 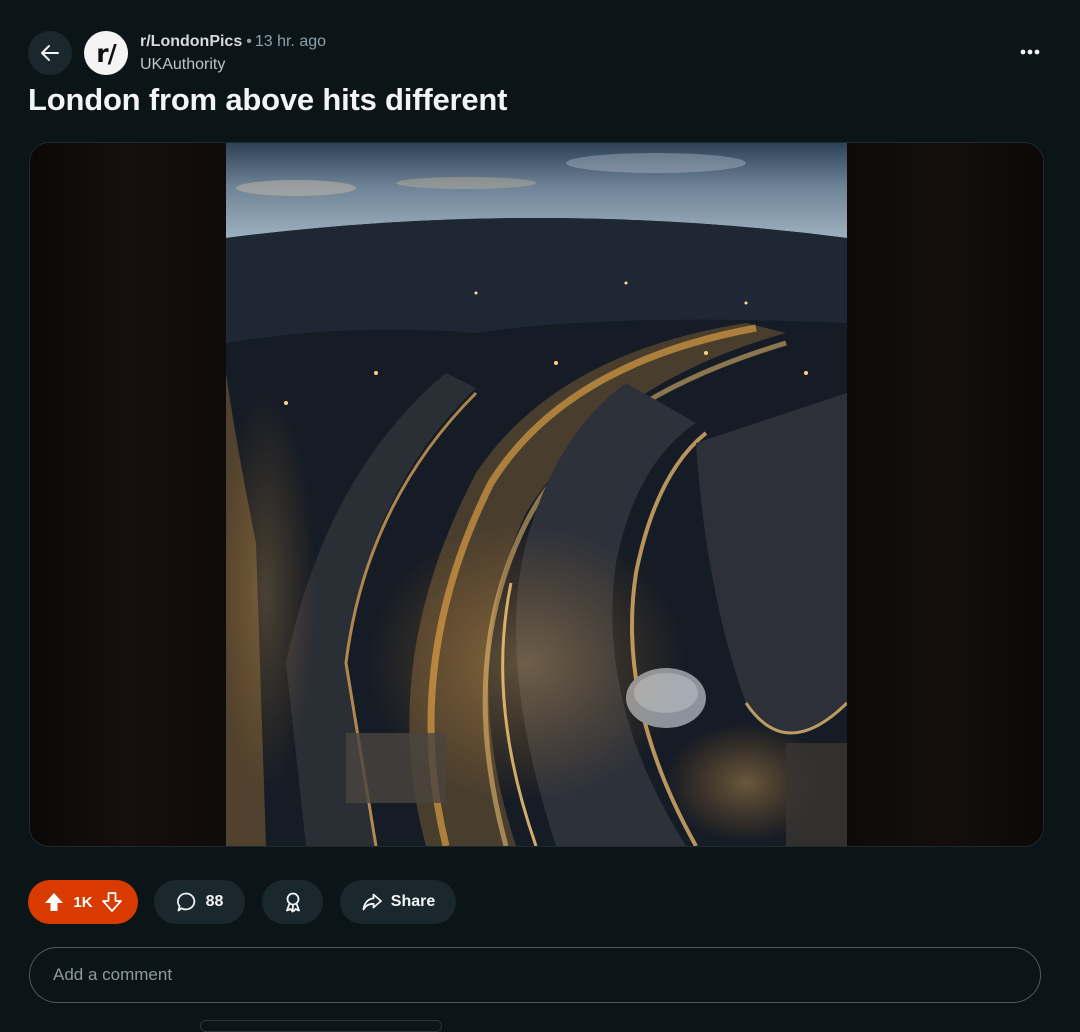 I want to click on post-meta: r/LondonPics • 13 hr. ago, so click(x=233, y=42).